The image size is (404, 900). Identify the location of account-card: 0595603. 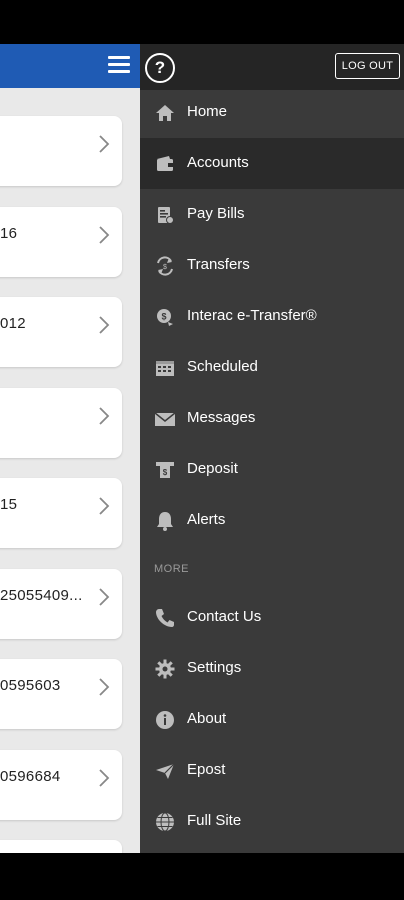
(61, 694).